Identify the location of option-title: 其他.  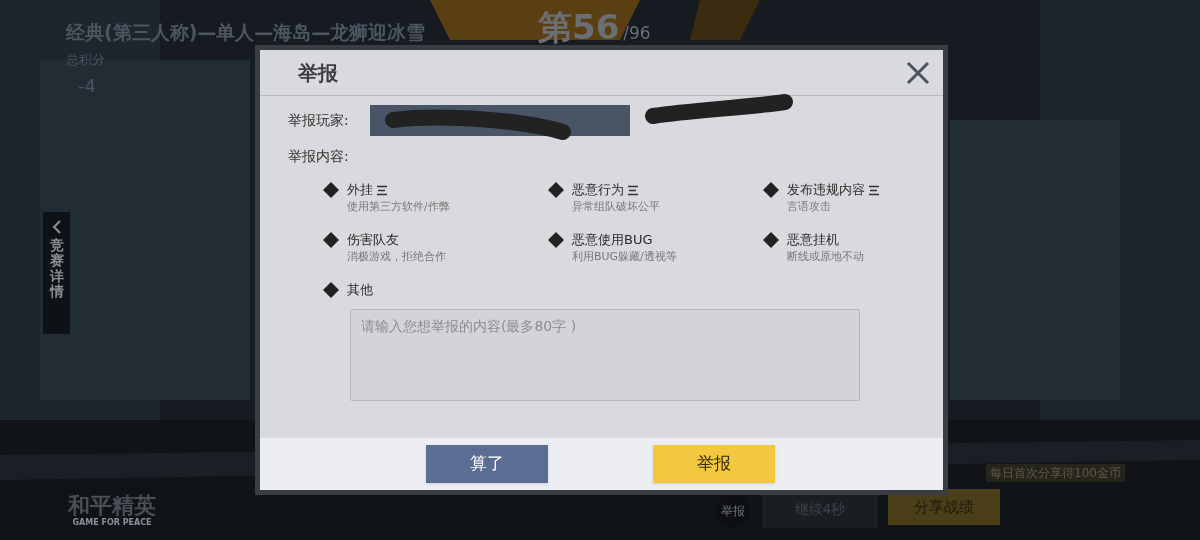
(360, 290).